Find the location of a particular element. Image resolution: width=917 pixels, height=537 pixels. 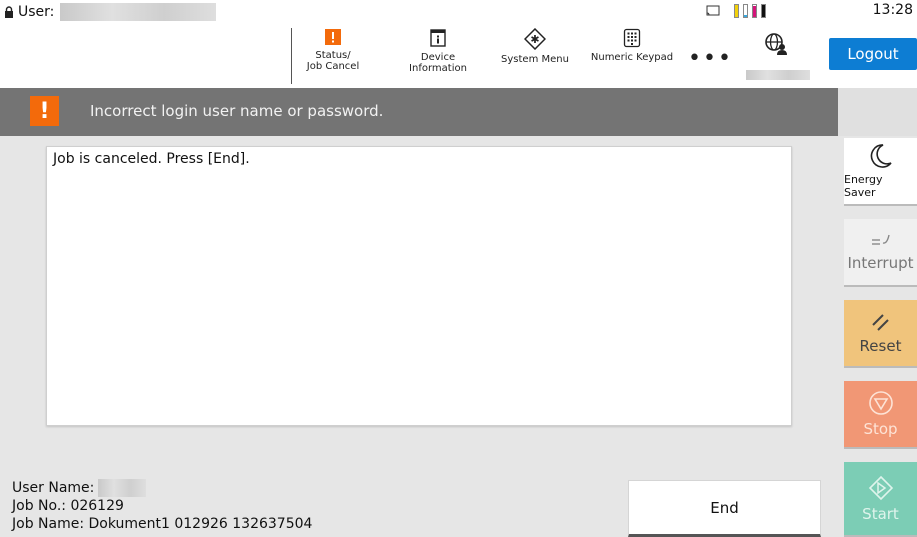

status-label-line2: Job Cancel is located at coordinates (333, 66).